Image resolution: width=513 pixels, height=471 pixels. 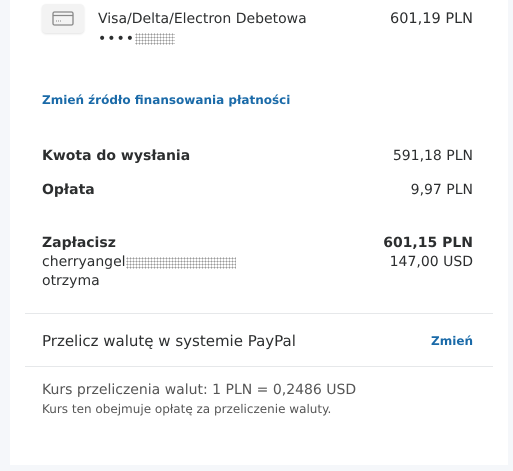 What do you see at coordinates (431, 18) in the screenshot?
I see `funding-amount: 601,19 PLN` at bounding box center [431, 18].